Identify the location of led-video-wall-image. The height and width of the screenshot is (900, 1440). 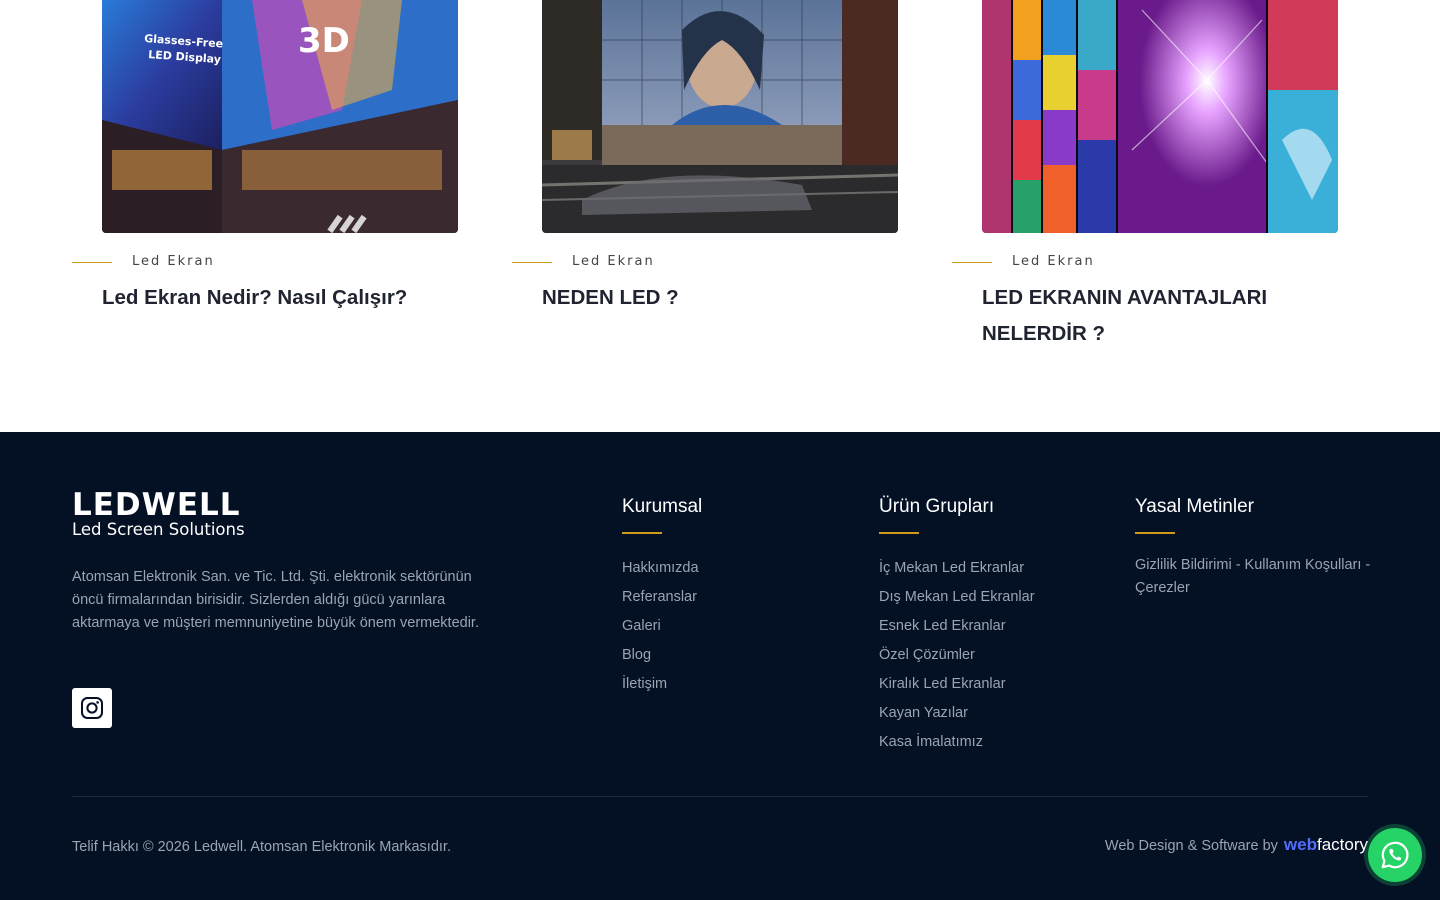
(1160, 116).